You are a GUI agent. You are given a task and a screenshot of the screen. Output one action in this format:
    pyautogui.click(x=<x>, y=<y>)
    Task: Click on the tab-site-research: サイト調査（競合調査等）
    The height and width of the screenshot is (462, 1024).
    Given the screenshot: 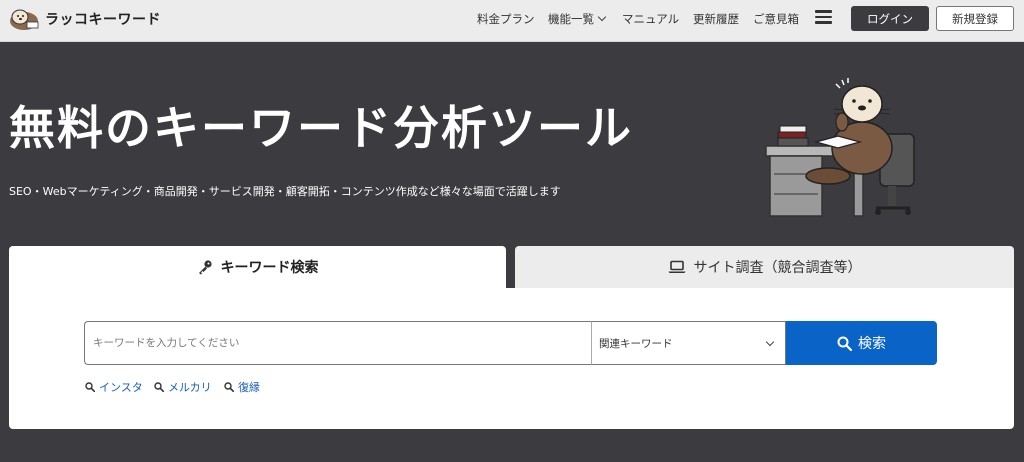 What is the action you would take?
    pyautogui.click(x=764, y=267)
    